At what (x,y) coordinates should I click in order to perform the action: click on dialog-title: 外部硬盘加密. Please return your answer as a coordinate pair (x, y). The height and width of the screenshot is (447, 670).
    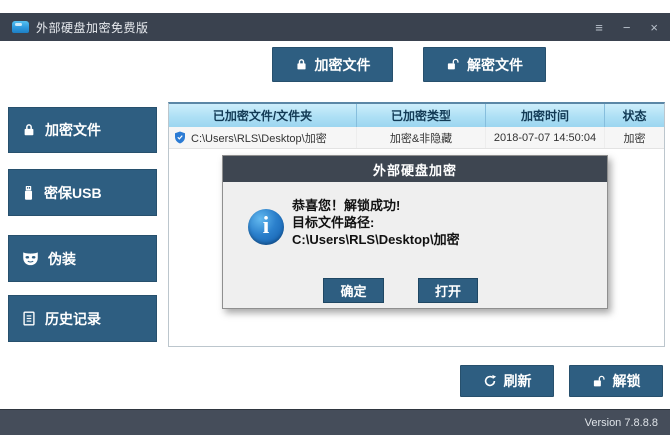
    Looking at the image, I should click on (414, 170).